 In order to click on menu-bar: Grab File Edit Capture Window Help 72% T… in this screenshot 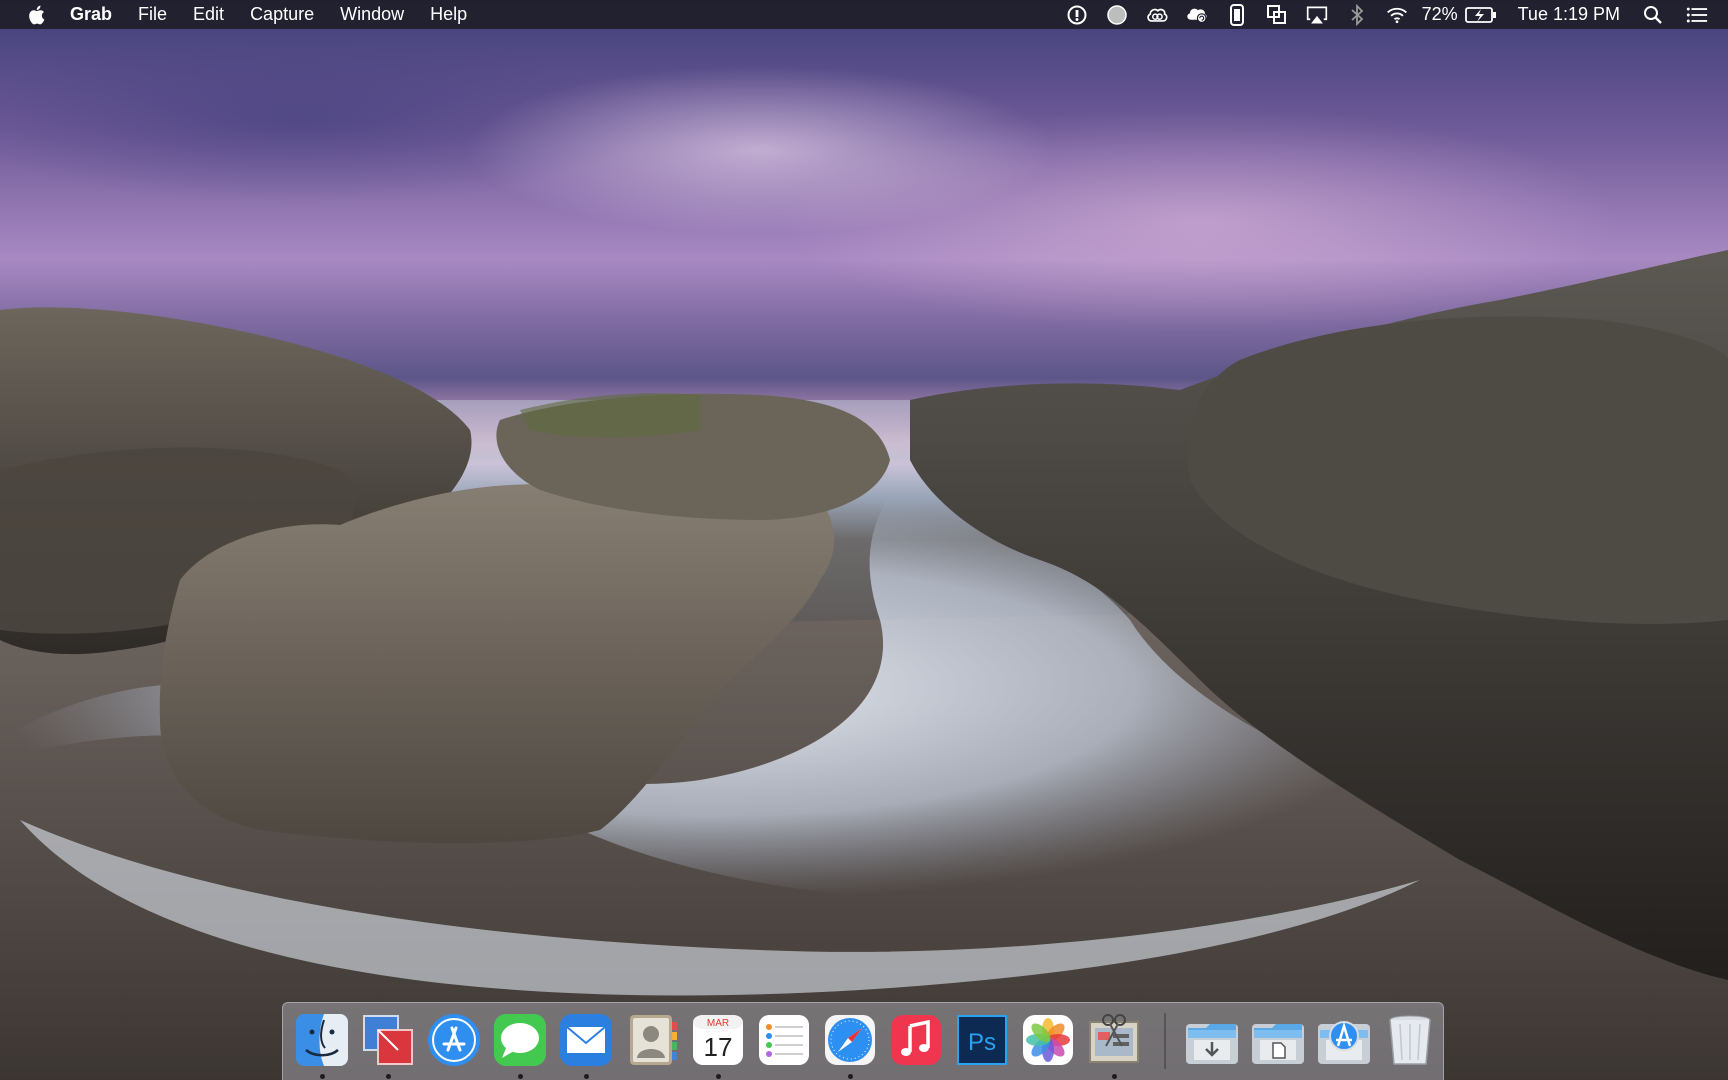, I will do `click(864, 14)`.